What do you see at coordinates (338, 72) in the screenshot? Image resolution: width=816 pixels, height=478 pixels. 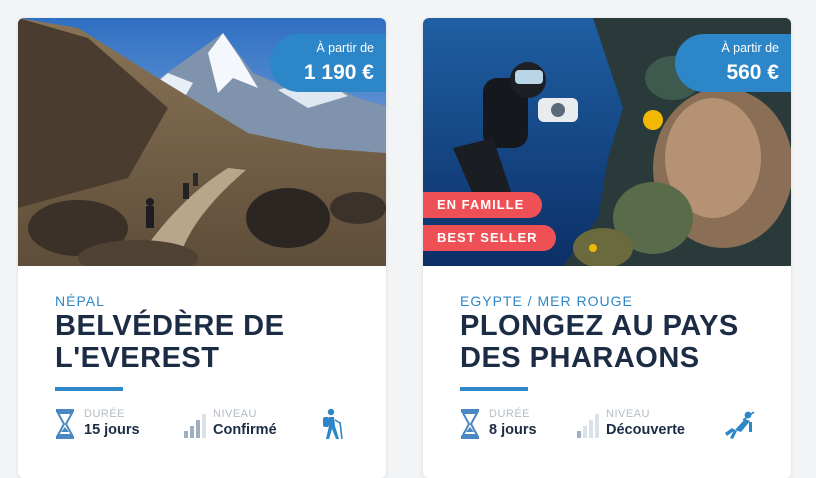 I see `price-value: 1 190 €` at bounding box center [338, 72].